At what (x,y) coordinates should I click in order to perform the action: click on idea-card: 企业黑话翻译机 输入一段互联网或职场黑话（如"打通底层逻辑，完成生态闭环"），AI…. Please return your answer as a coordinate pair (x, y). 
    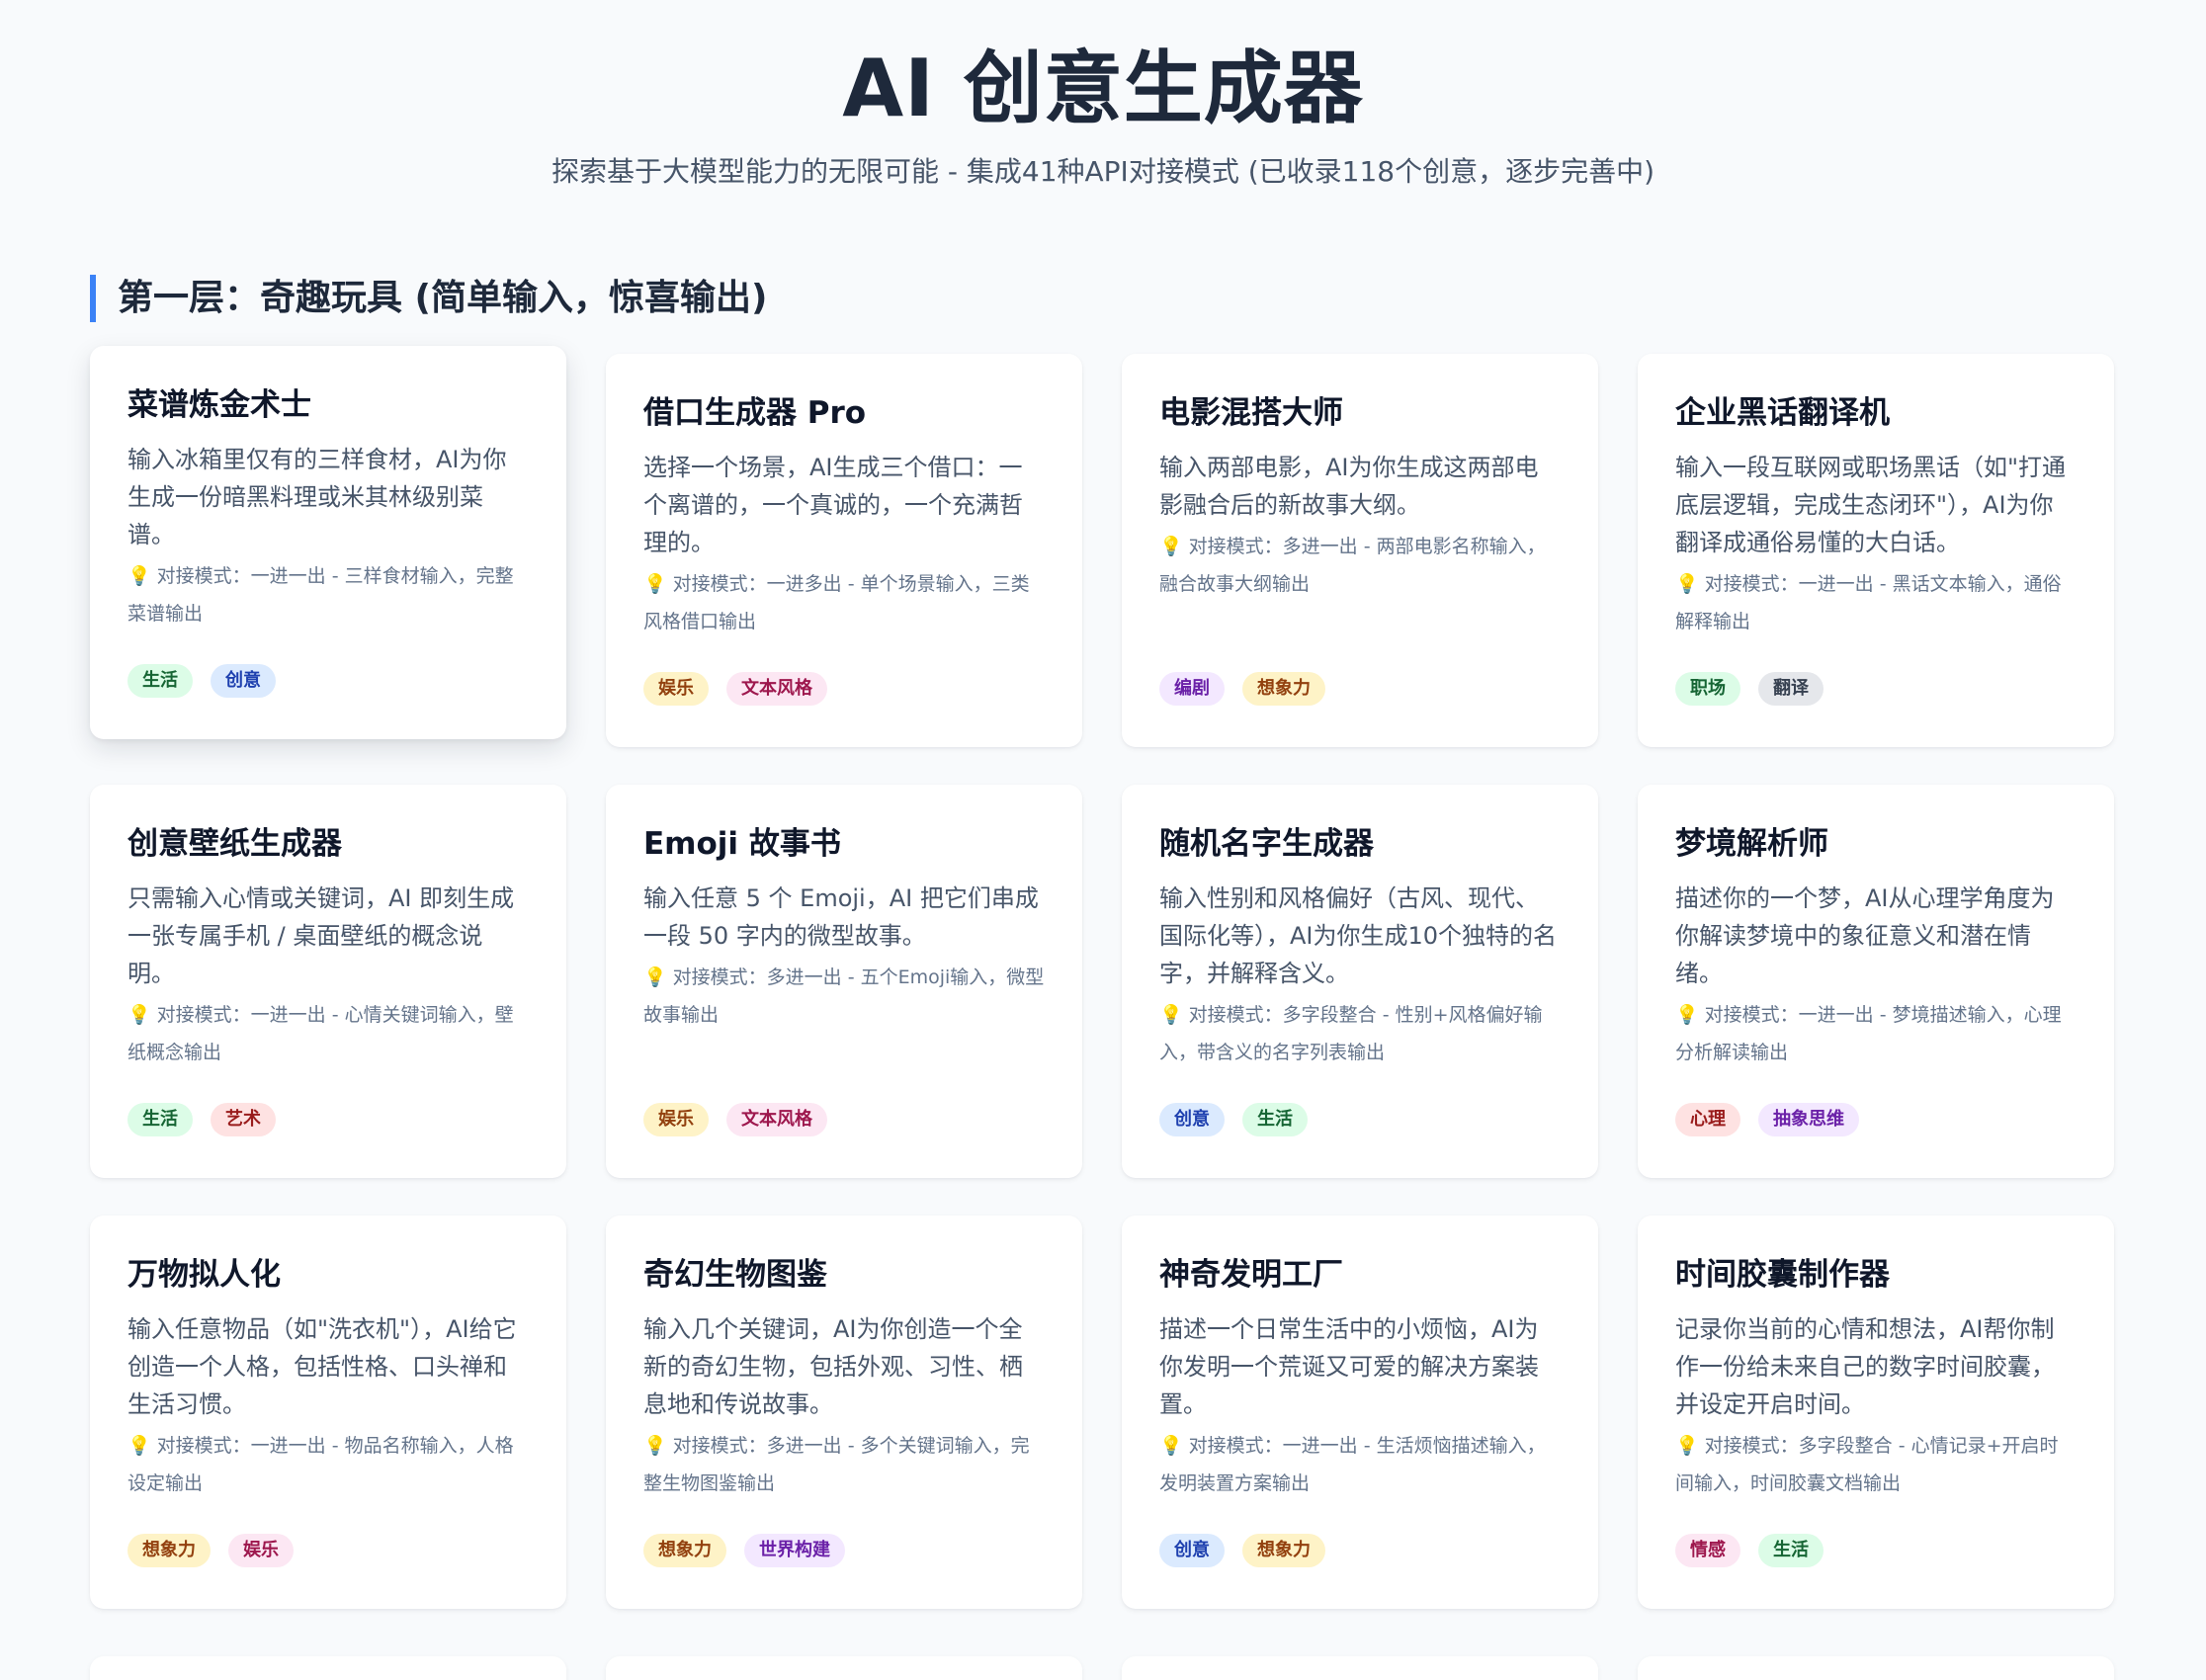
    Looking at the image, I should click on (1876, 550).